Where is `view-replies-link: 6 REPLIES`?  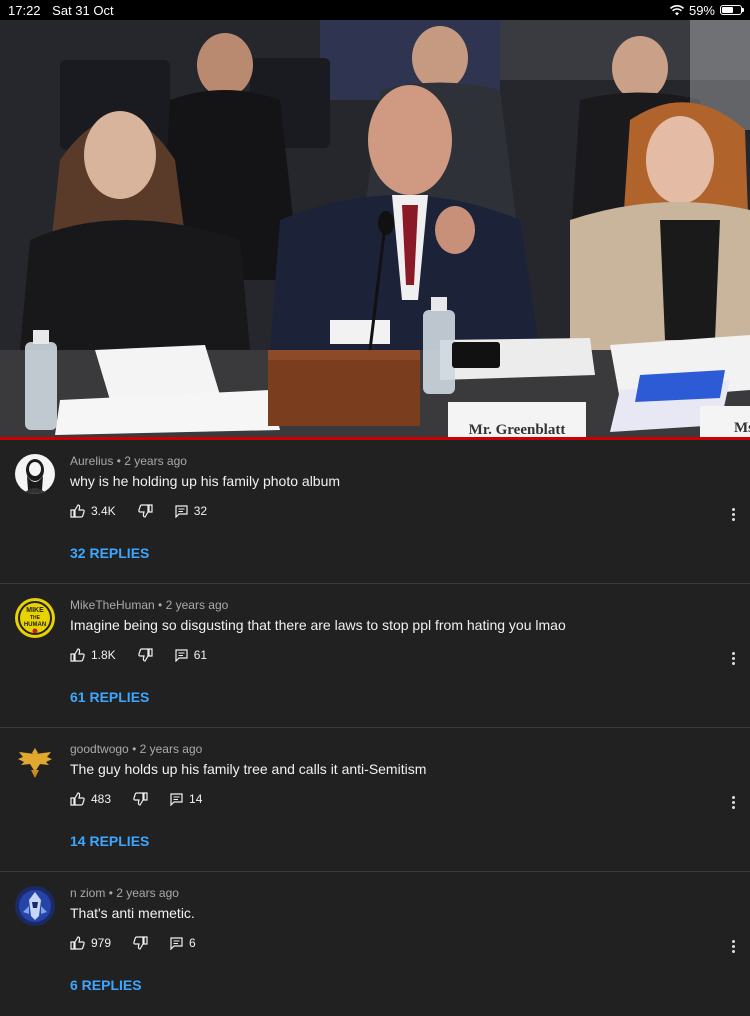 view-replies-link: 6 REPLIES is located at coordinates (106, 985).